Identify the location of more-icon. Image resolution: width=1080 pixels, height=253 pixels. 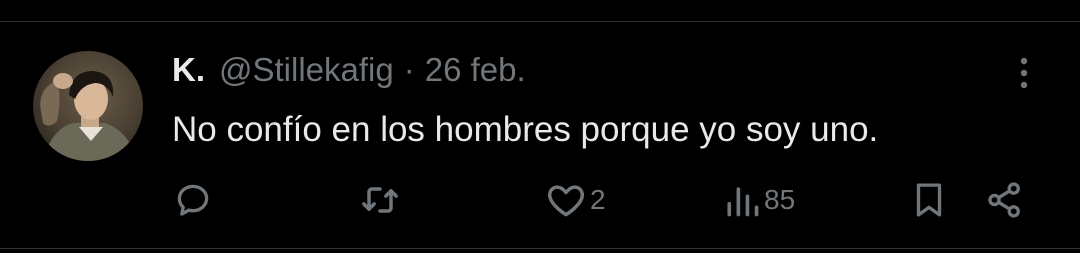
(1024, 73).